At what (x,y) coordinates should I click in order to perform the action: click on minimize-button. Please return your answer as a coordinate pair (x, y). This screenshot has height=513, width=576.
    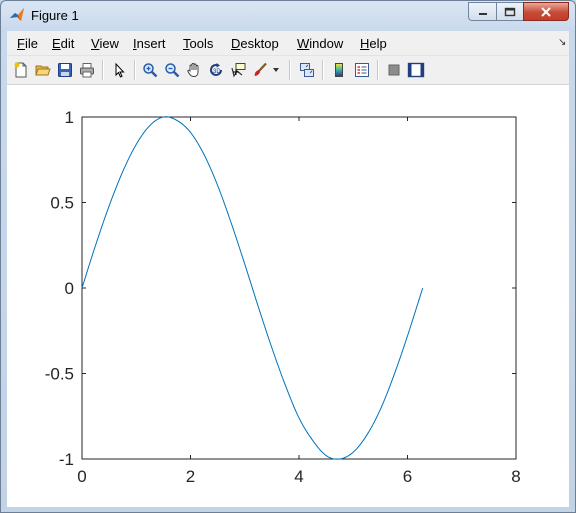
    Looking at the image, I should click on (482, 11).